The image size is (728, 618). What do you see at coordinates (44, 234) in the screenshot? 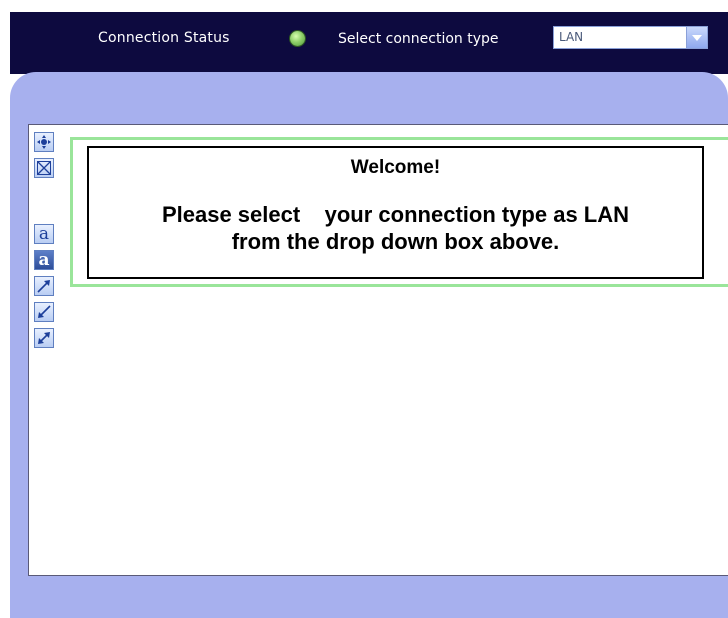
I see `text-icon: a` at bounding box center [44, 234].